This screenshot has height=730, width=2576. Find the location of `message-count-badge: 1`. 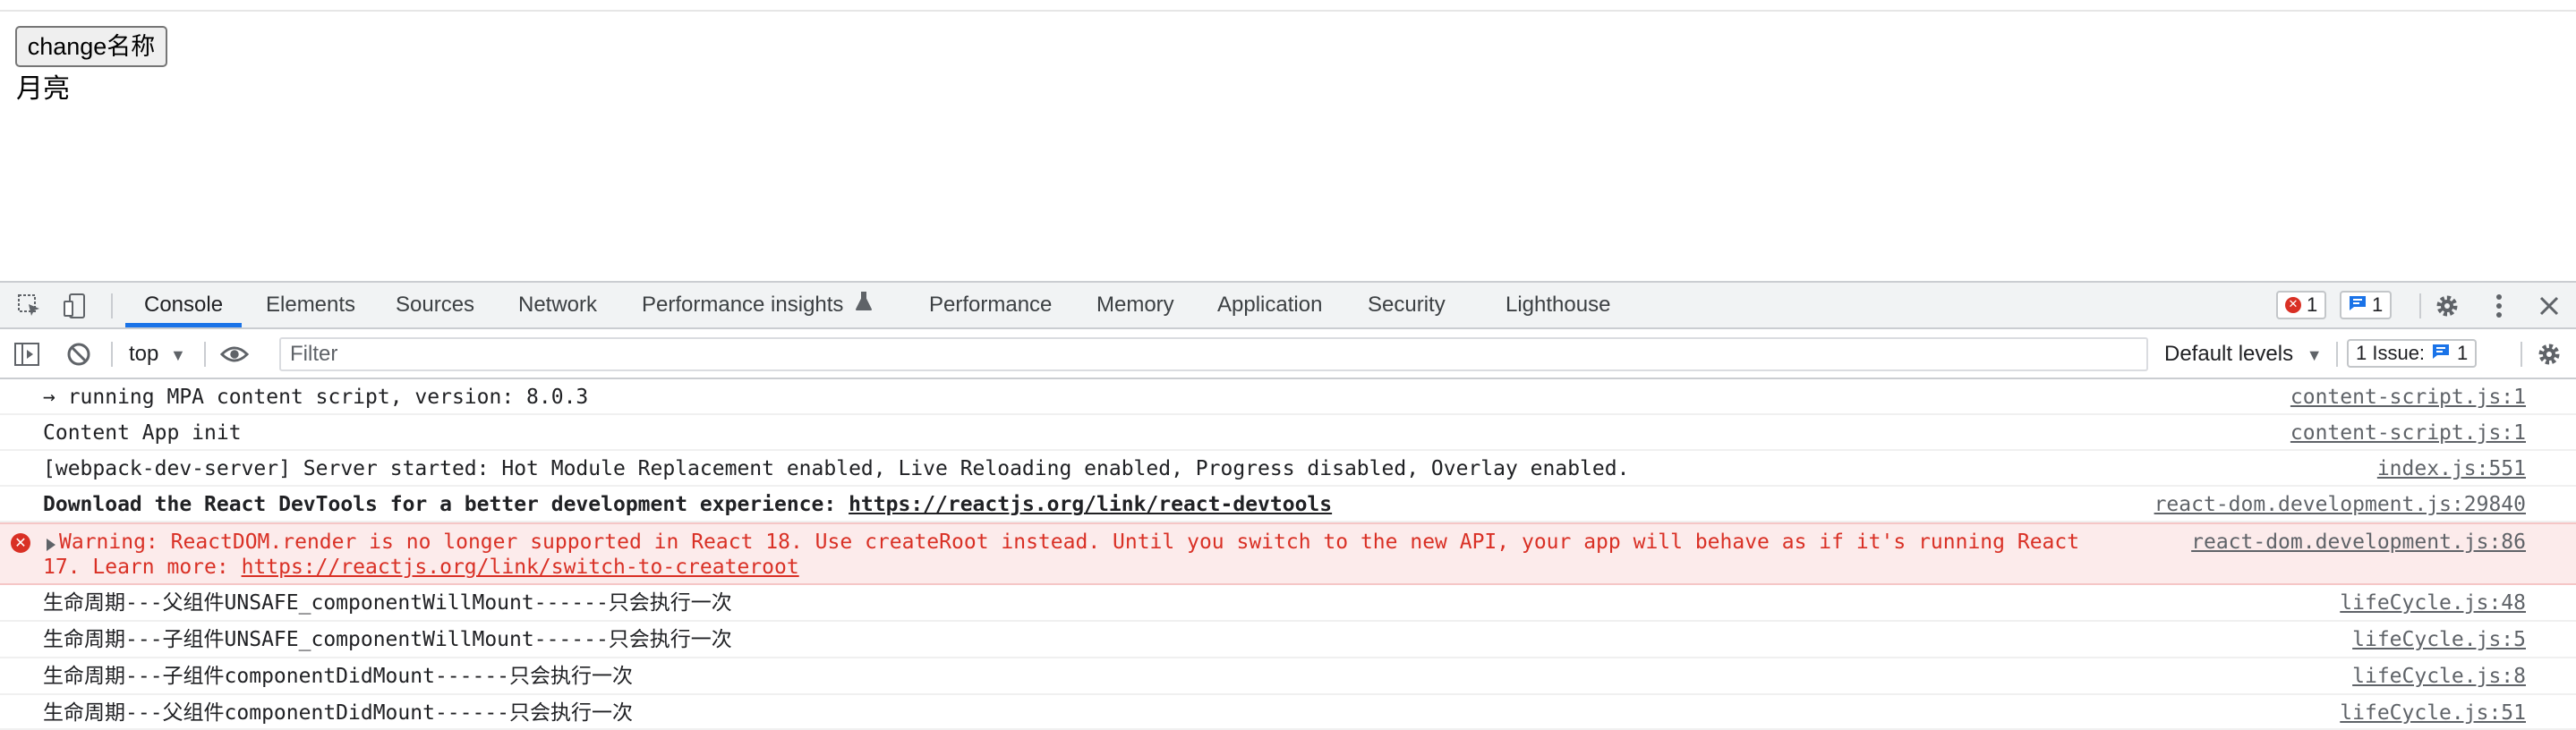

message-count-badge: 1 is located at coordinates (2366, 305).